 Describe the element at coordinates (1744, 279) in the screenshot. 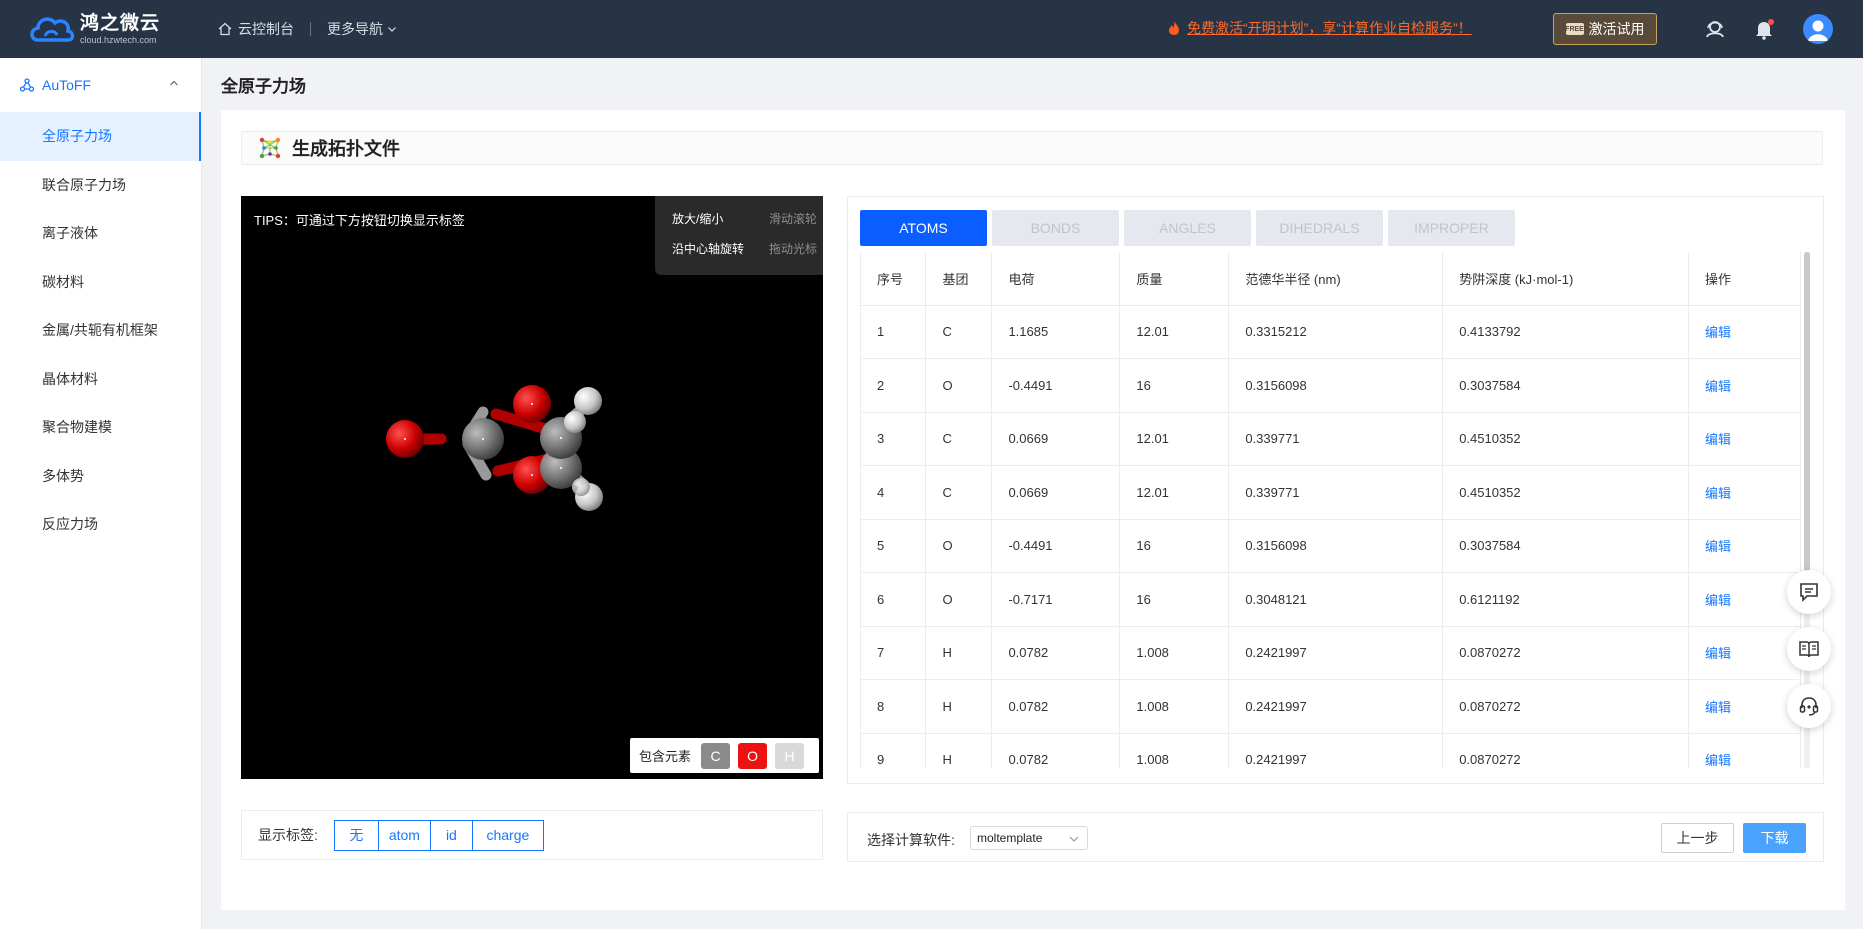

I see `col-action: 操作` at that location.